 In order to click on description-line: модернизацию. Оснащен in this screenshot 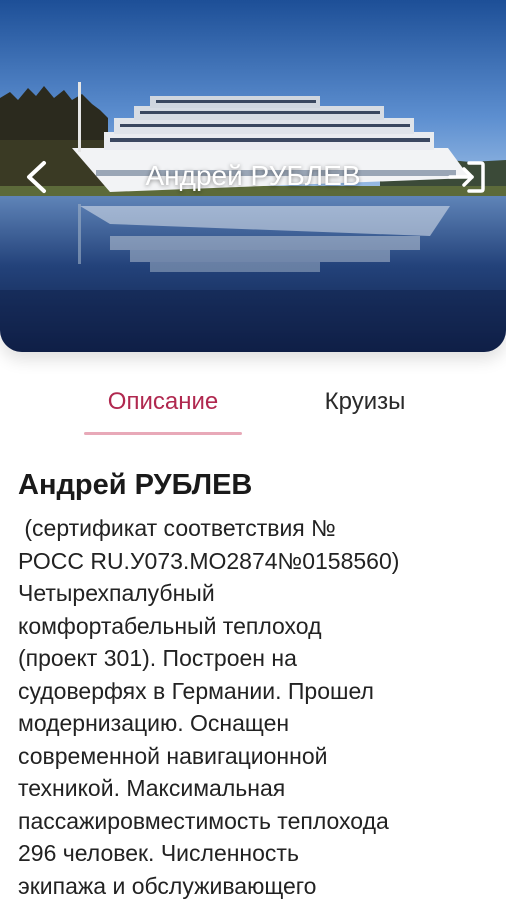, I will do `click(154, 723)`.